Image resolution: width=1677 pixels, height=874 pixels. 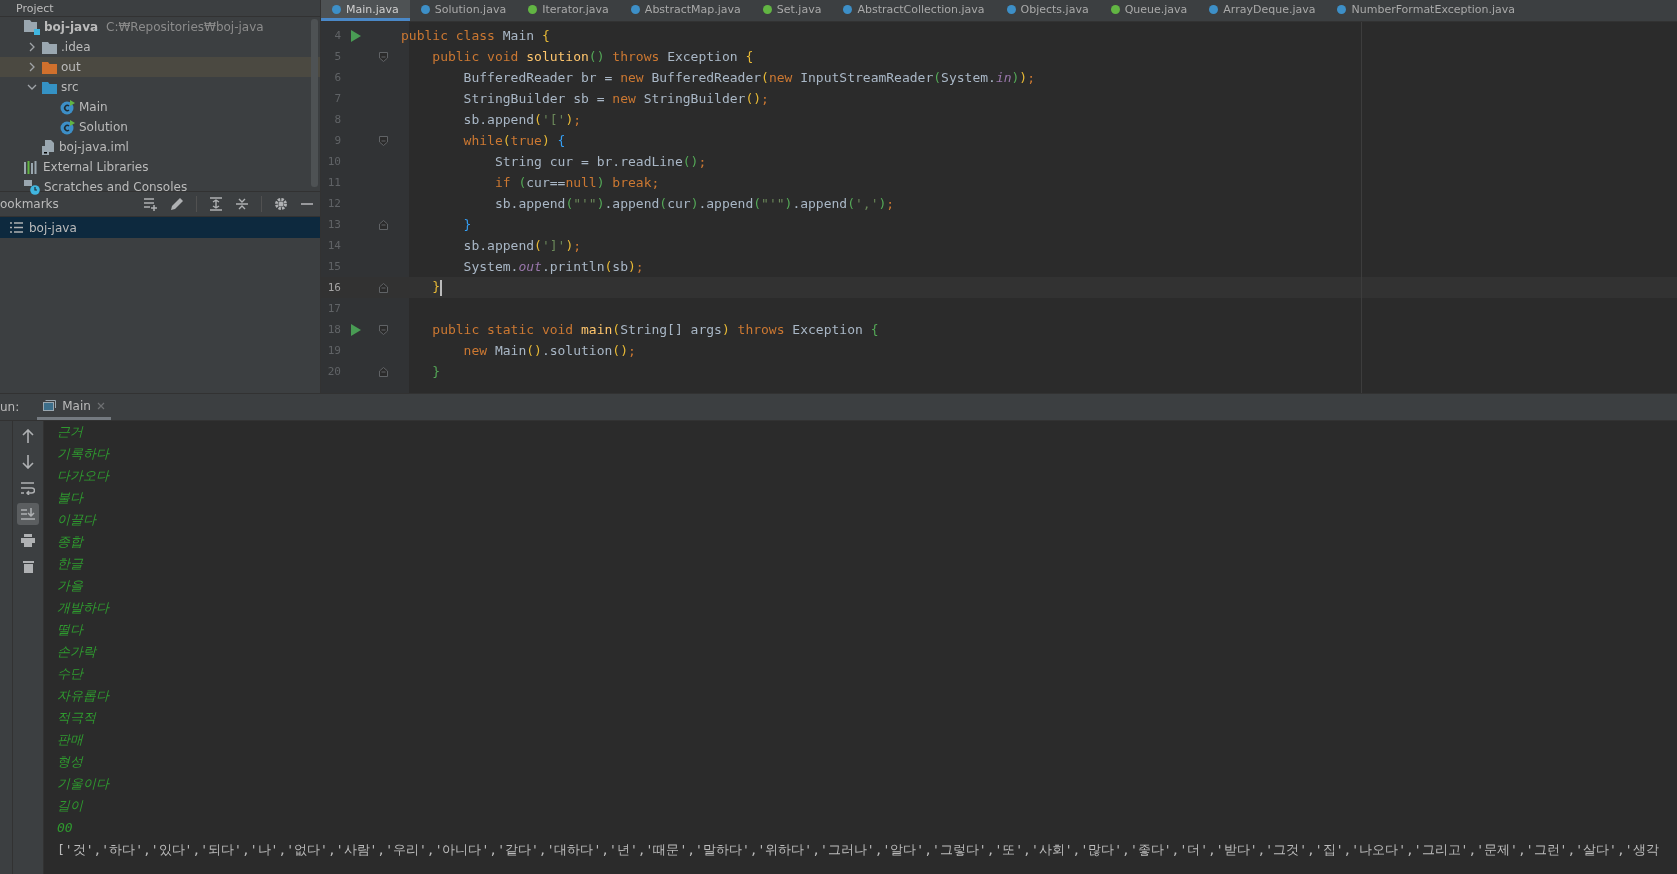 I want to click on tree-item: Solution, so click(x=160, y=127).